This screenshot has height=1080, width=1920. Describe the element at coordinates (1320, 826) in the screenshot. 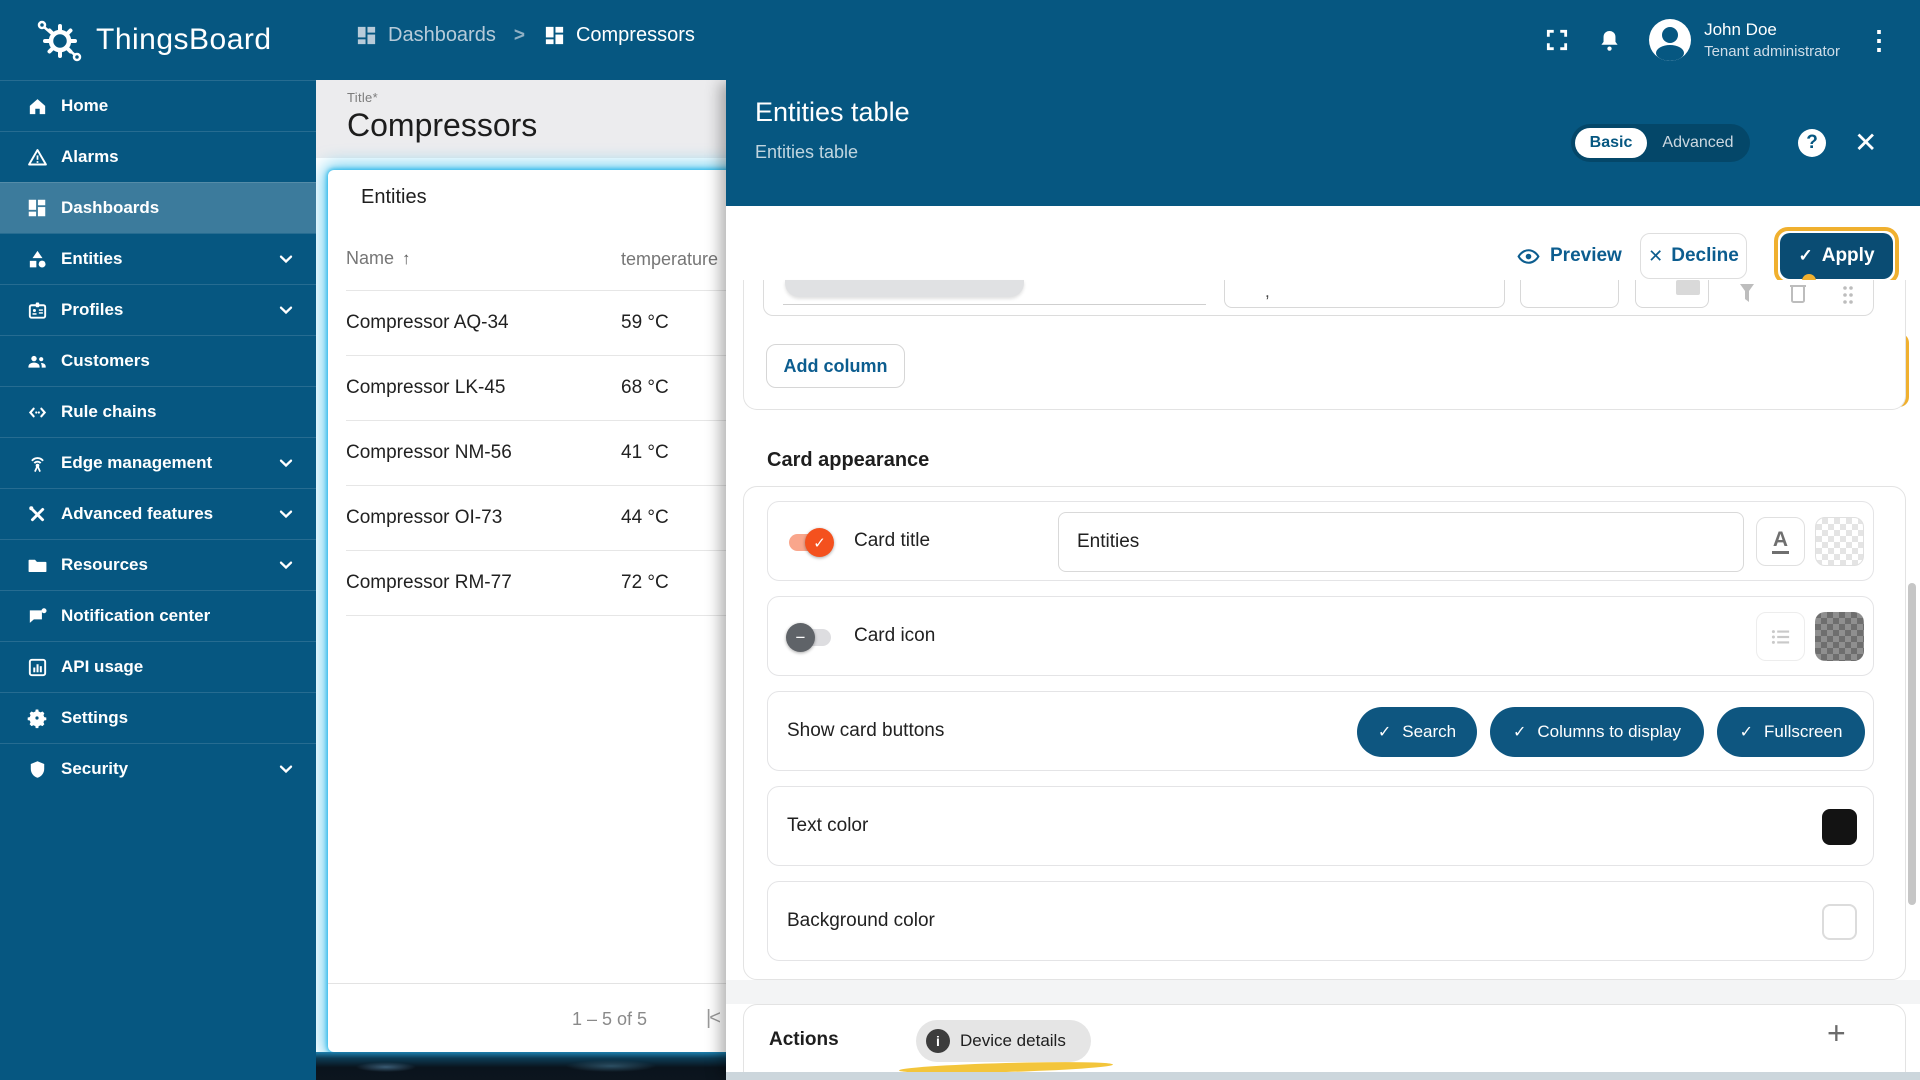

I see `text-color-row: Text color` at that location.